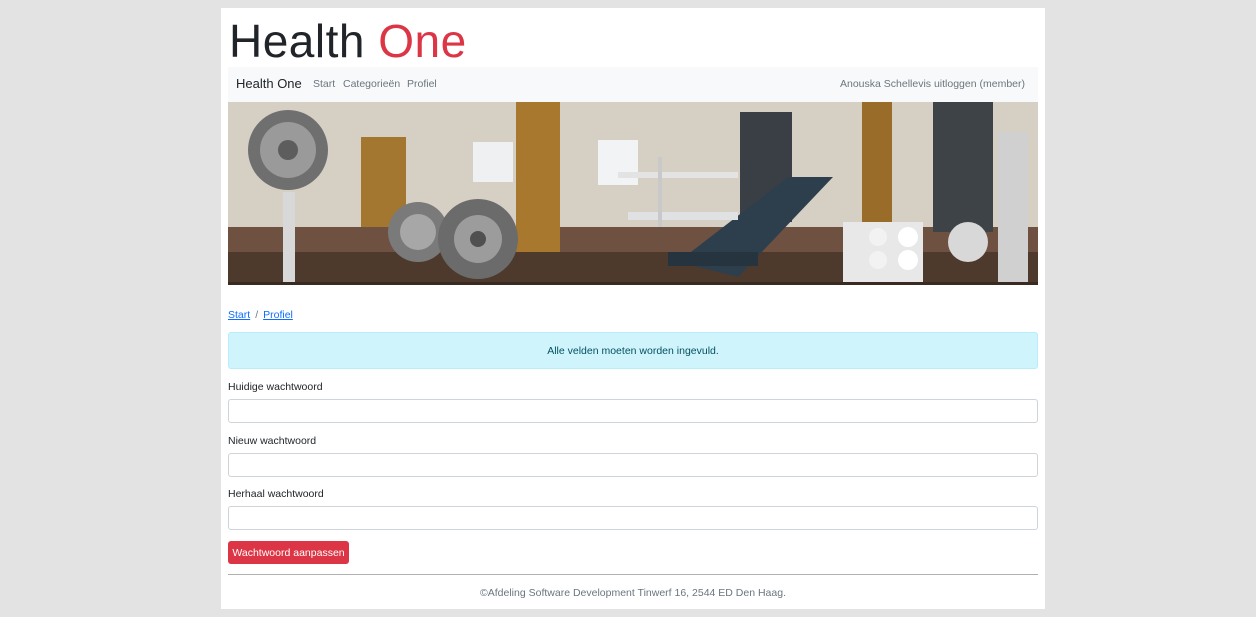 This screenshot has width=1256, height=617. What do you see at coordinates (633, 518) in the screenshot?
I see `repeat-password-input` at bounding box center [633, 518].